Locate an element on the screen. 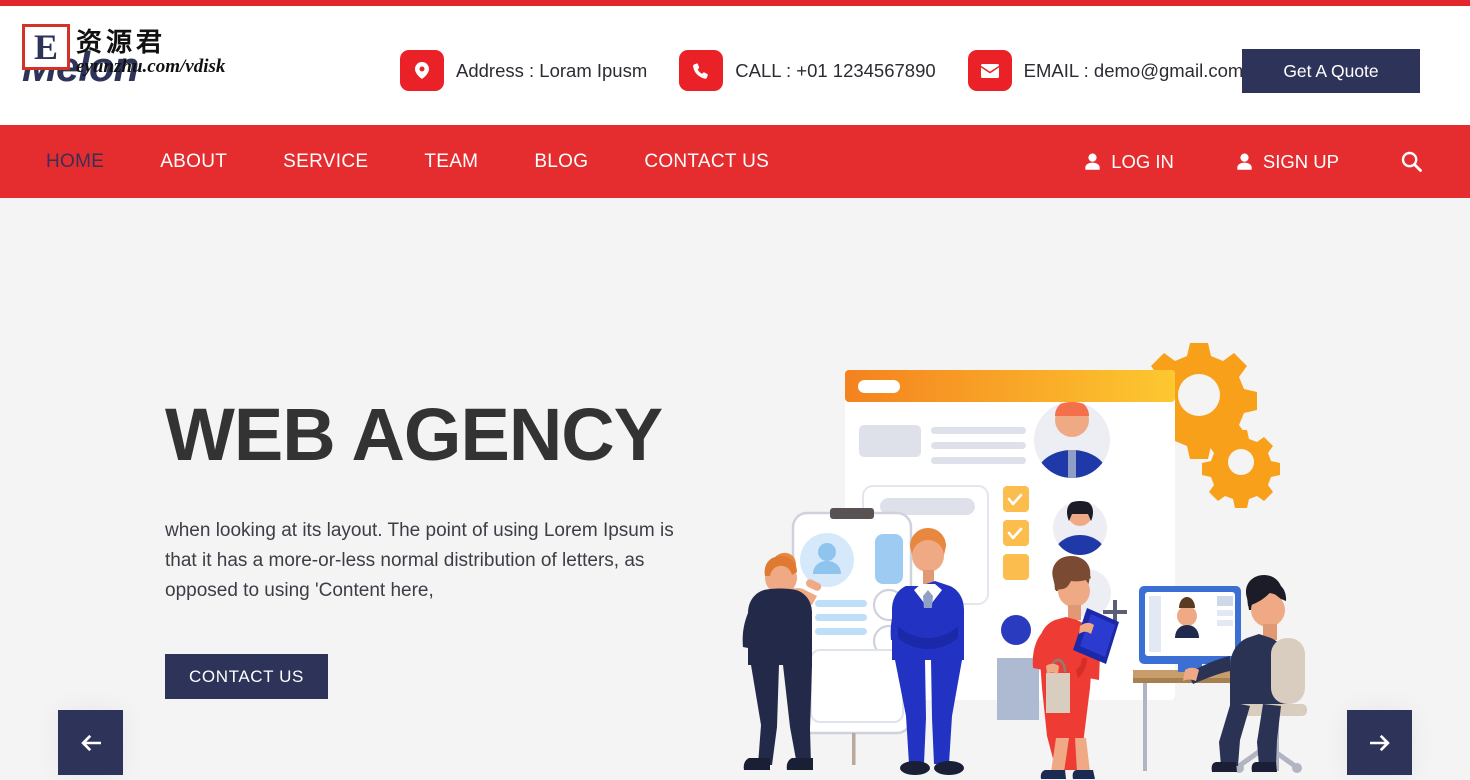 The image size is (1470, 780). decor-circle is located at coordinates (1016, 630).